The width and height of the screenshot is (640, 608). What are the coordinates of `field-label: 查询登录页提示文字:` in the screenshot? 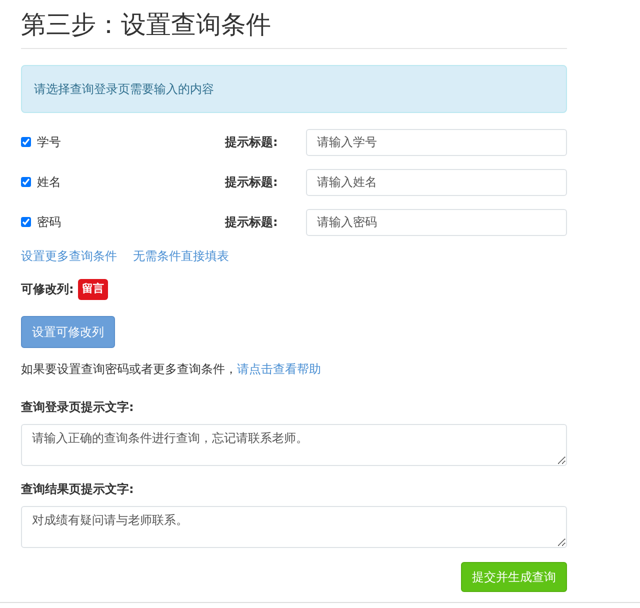 It's located at (78, 407).